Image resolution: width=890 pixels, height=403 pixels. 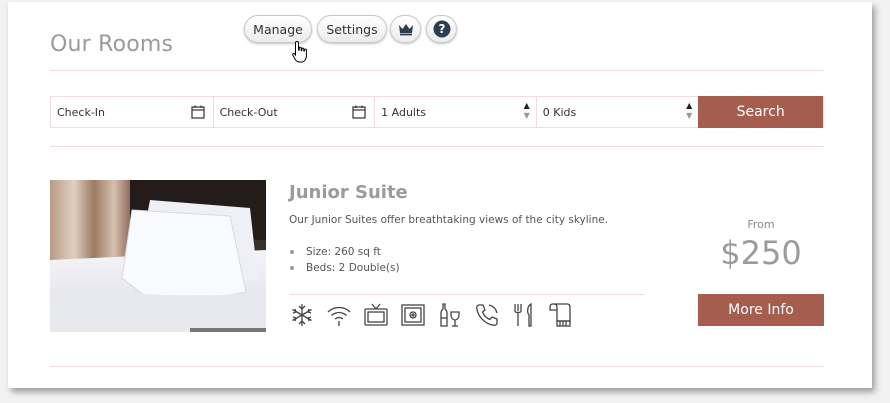 I want to click on amenity-icons, so click(x=431, y=315).